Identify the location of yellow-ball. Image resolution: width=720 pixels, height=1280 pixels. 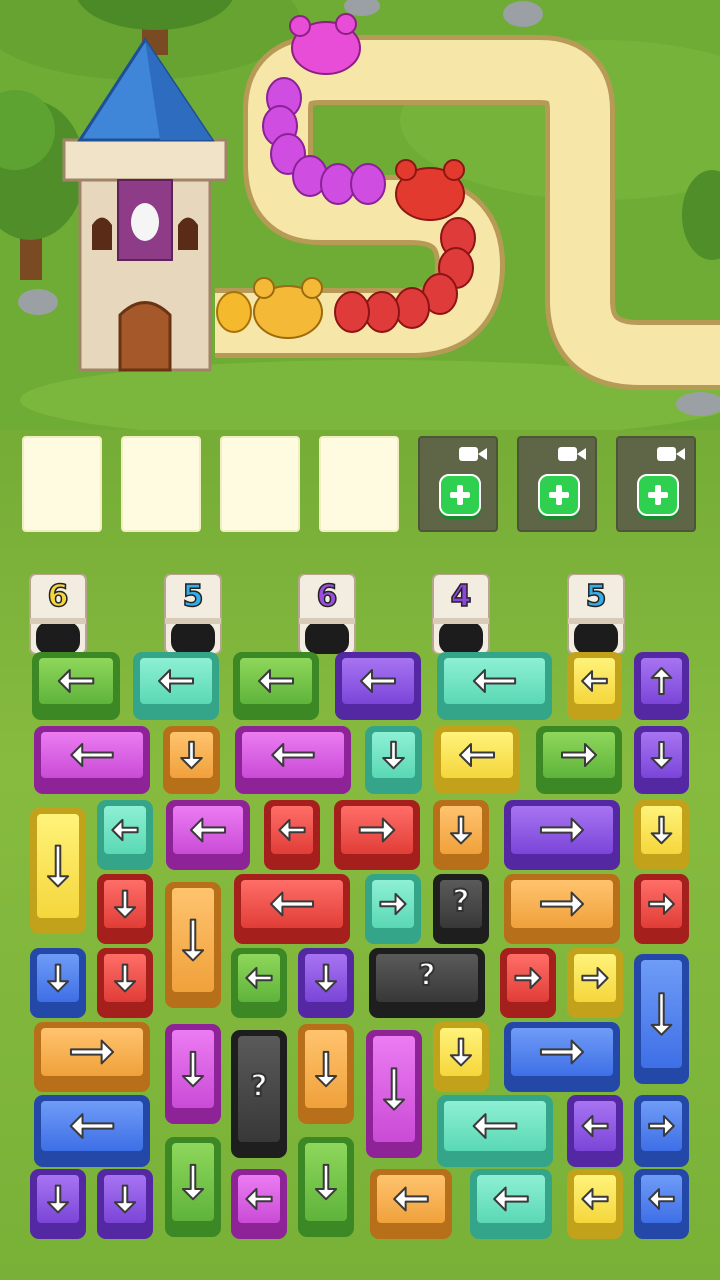
(234, 312).